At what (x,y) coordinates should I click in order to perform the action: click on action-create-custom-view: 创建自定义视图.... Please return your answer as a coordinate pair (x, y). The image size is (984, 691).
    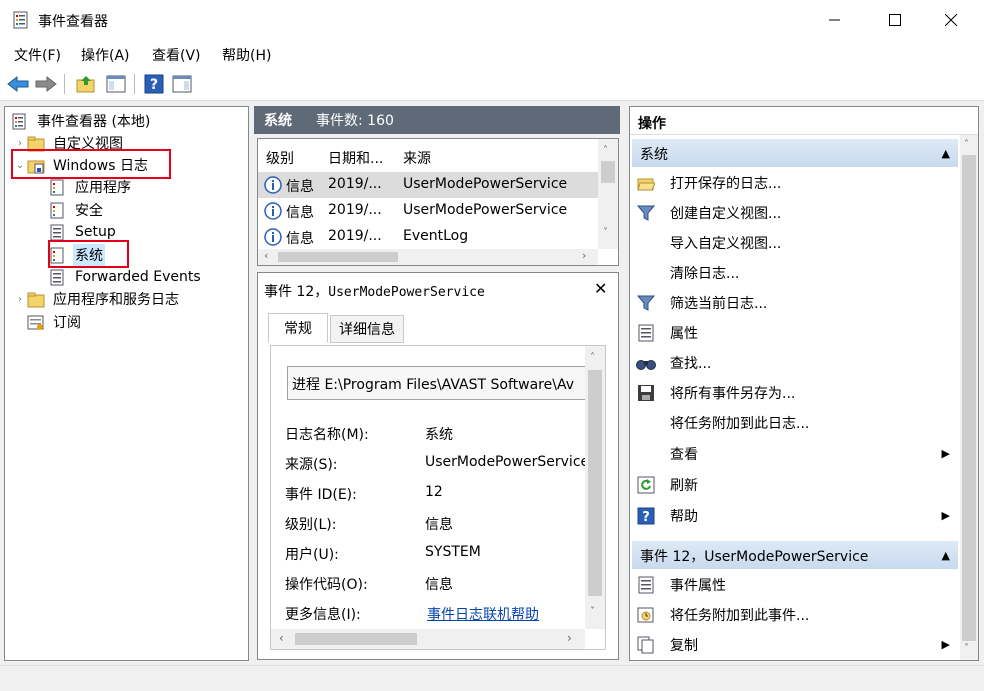
    Looking at the image, I should click on (796, 213).